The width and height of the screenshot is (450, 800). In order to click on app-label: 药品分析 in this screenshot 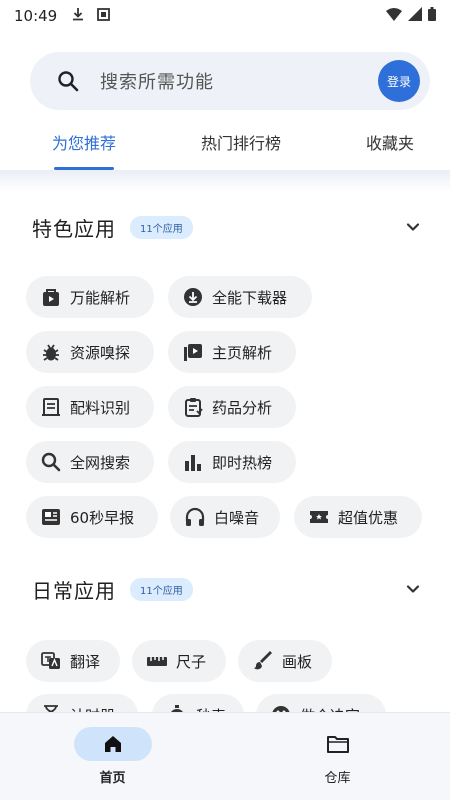, I will do `click(242, 407)`.